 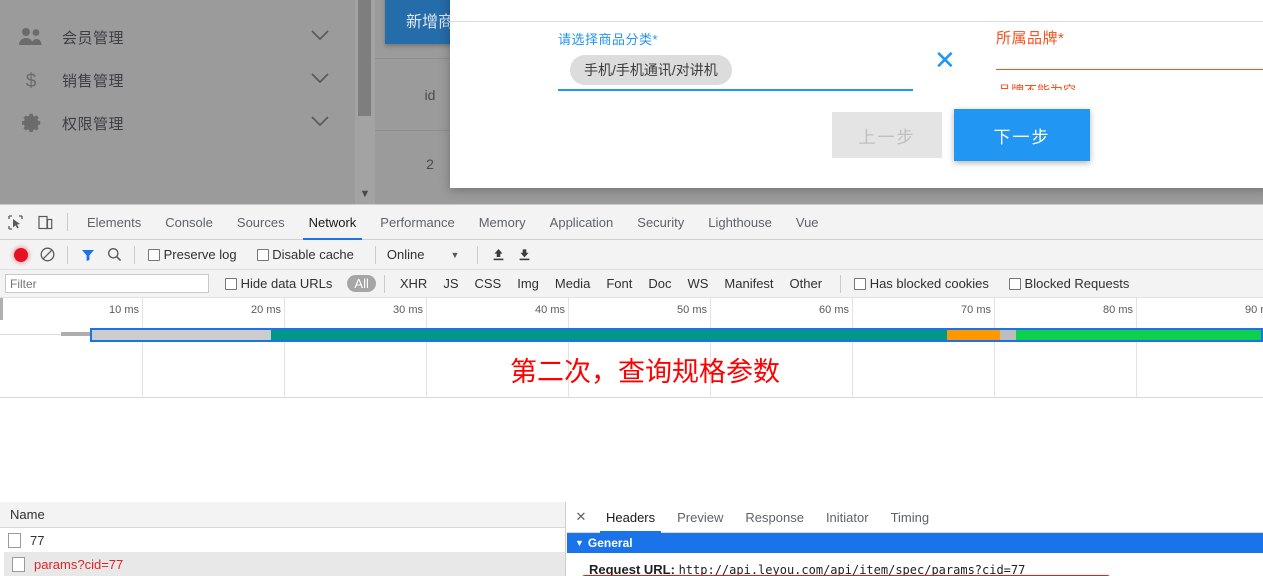 What do you see at coordinates (631, 255) in the screenshot?
I see `network-toolbar: Preserve log Disable cache Online ▼` at bounding box center [631, 255].